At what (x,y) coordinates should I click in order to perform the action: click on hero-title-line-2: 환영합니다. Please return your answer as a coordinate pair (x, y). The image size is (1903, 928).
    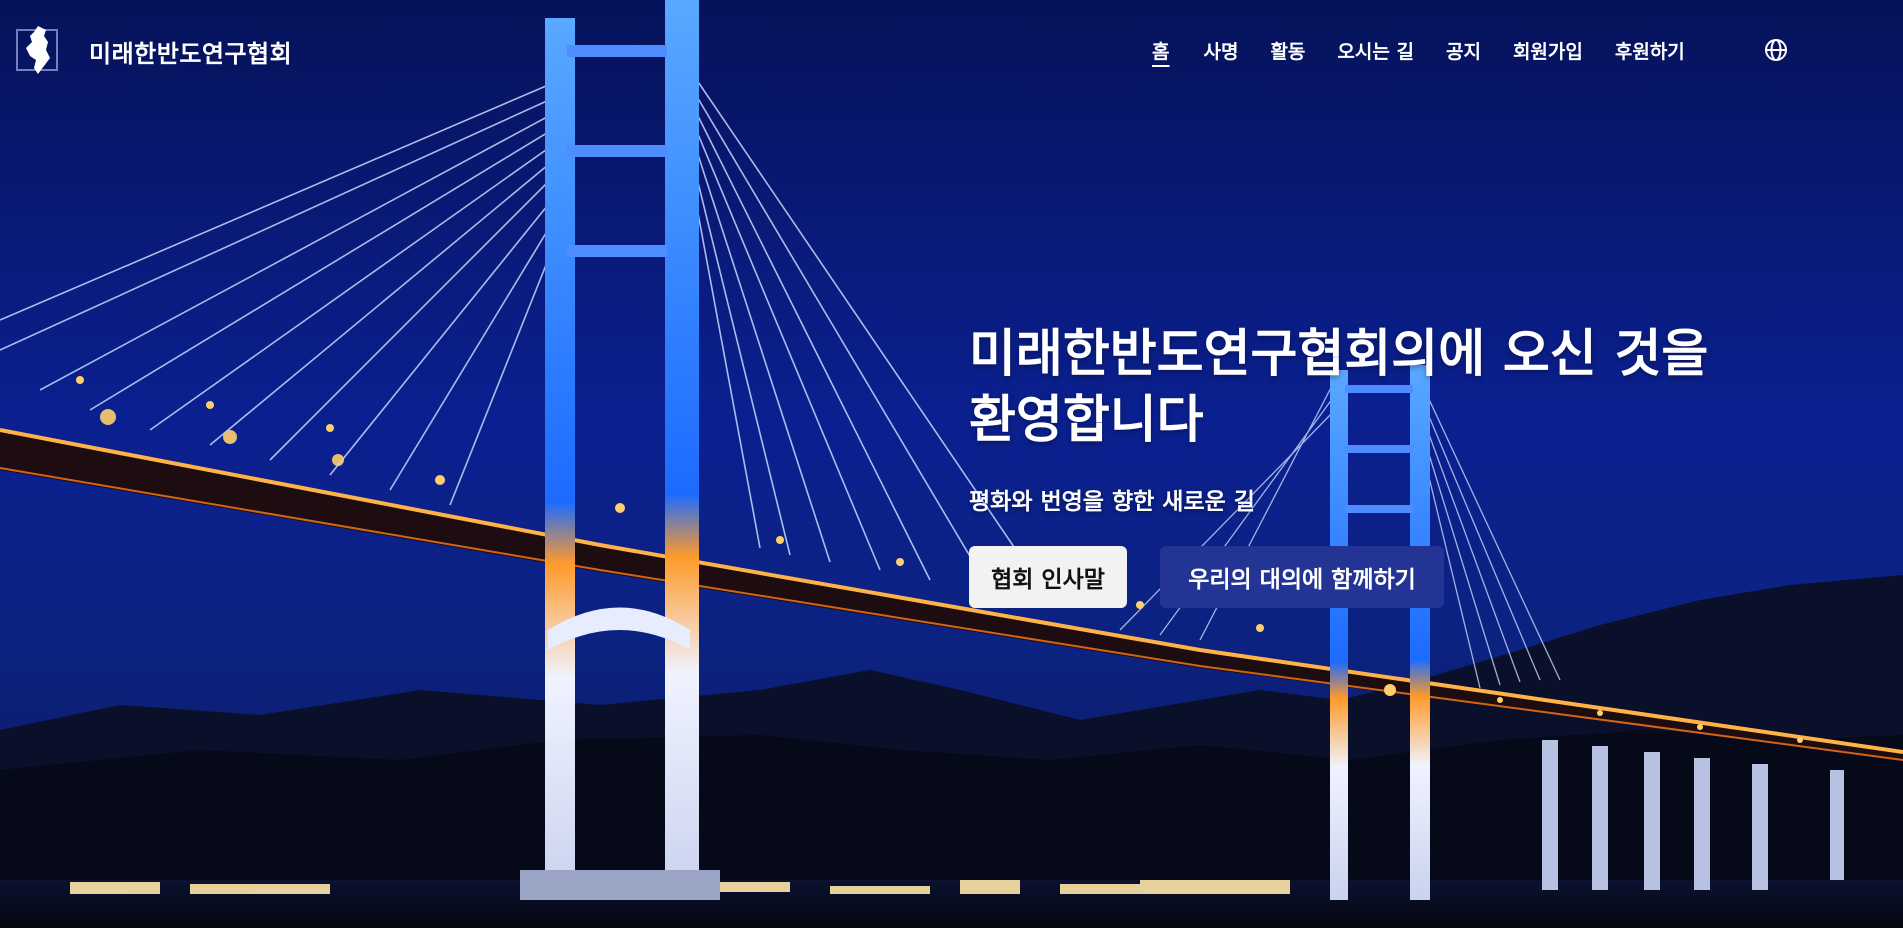
    Looking at the image, I should click on (1086, 420).